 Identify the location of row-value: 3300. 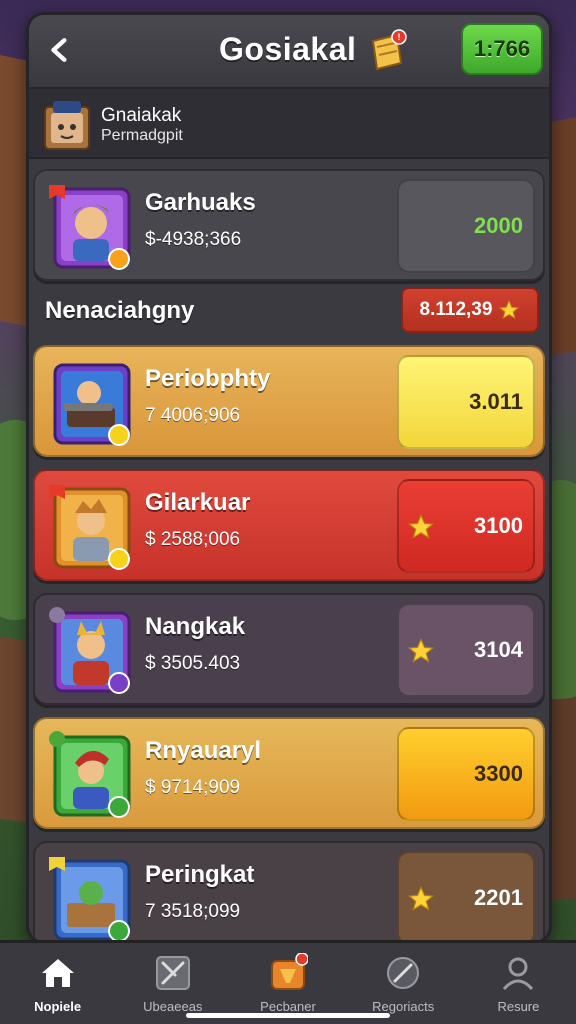
(498, 773).